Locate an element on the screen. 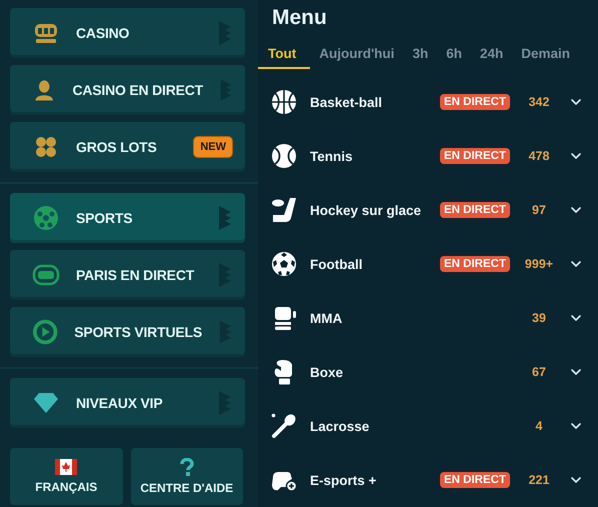  footer-button: CENTRE D'AIDE is located at coordinates (186, 476).